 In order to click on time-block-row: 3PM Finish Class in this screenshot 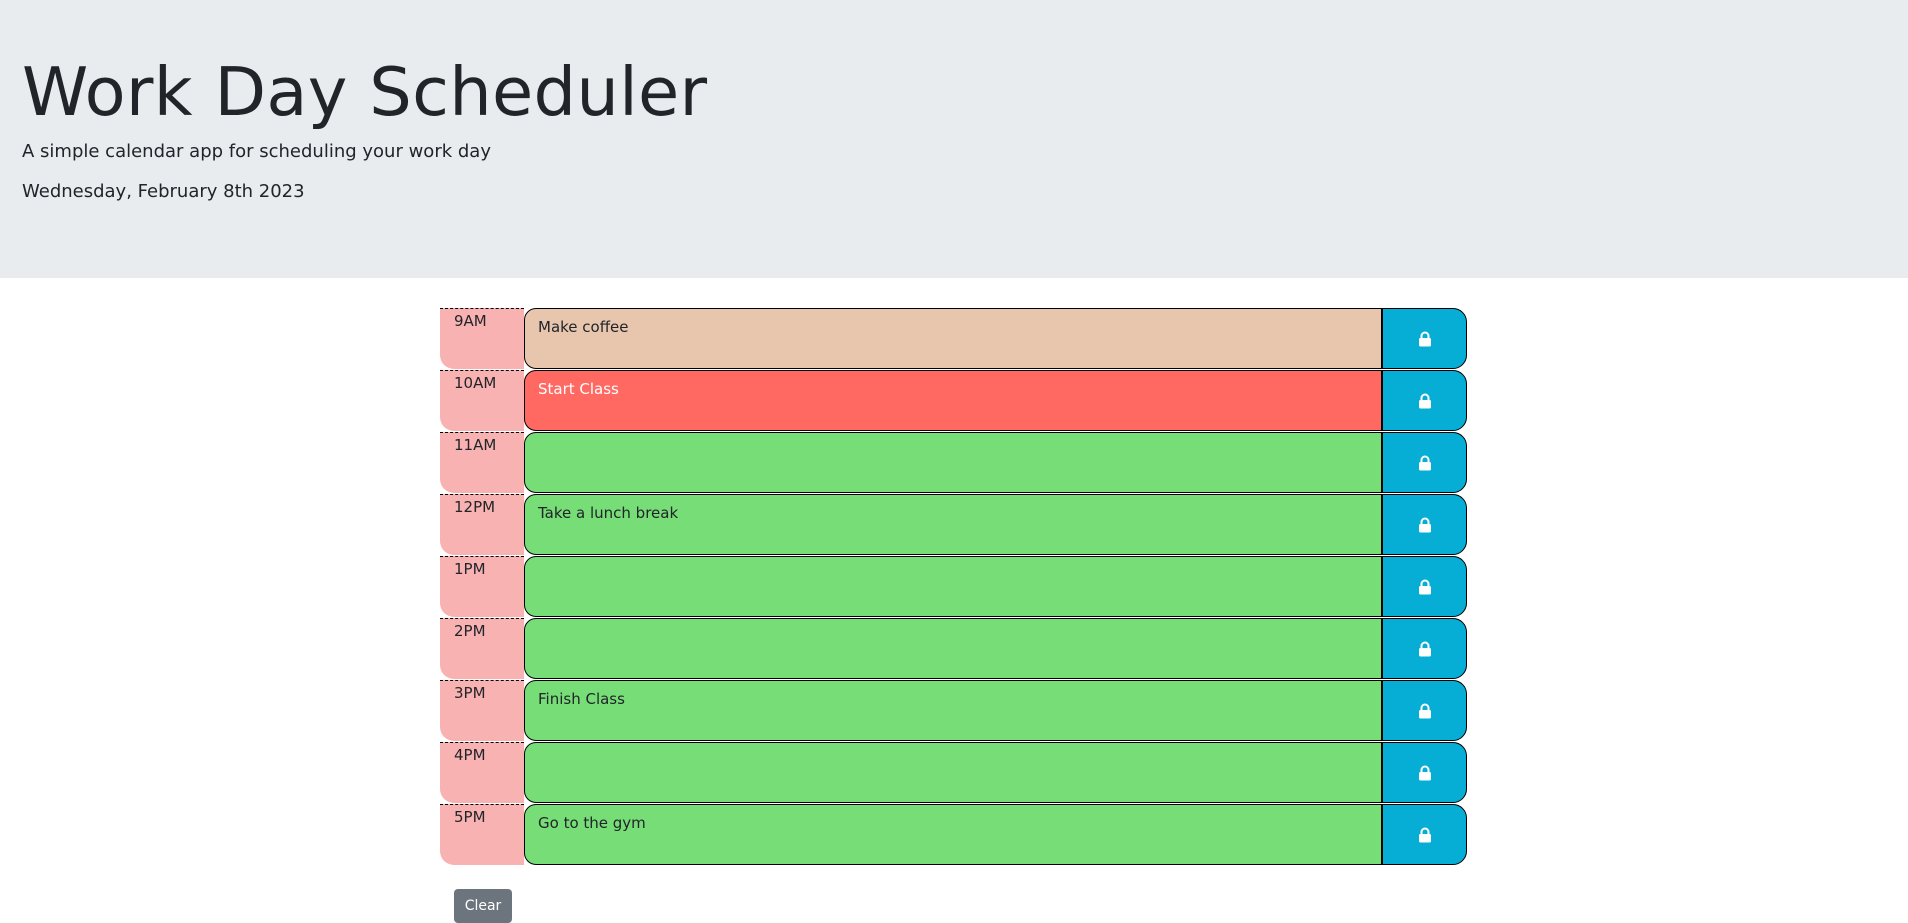, I will do `click(953, 710)`.